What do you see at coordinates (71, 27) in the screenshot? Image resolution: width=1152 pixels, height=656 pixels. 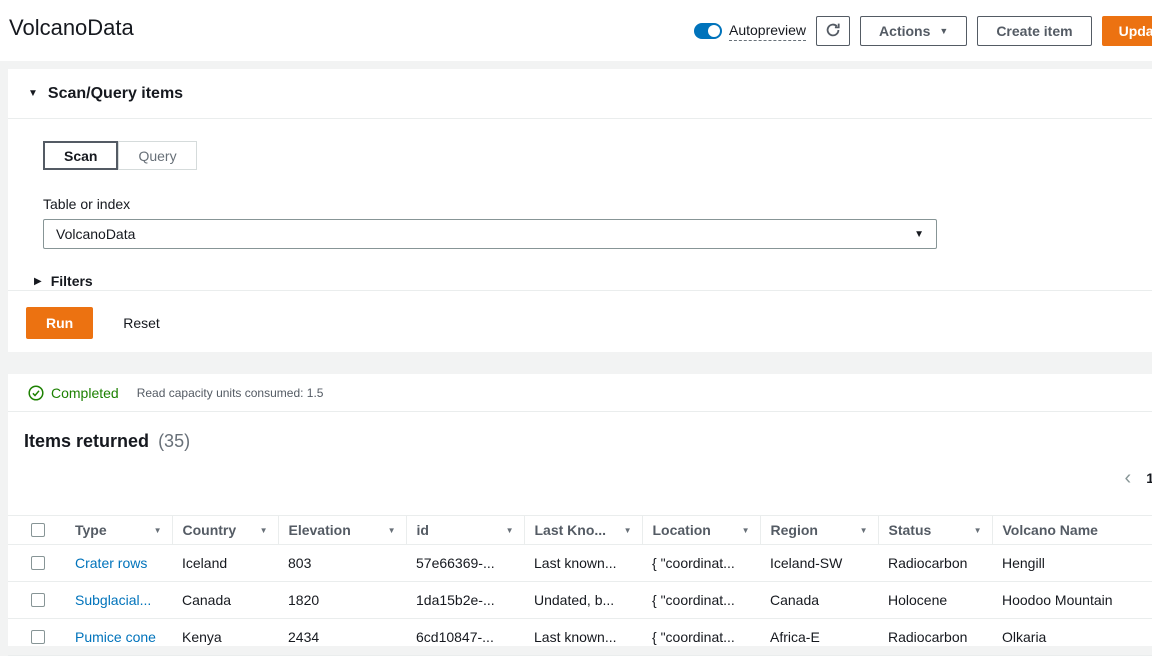 I see `page-title: VolcanoData` at bounding box center [71, 27].